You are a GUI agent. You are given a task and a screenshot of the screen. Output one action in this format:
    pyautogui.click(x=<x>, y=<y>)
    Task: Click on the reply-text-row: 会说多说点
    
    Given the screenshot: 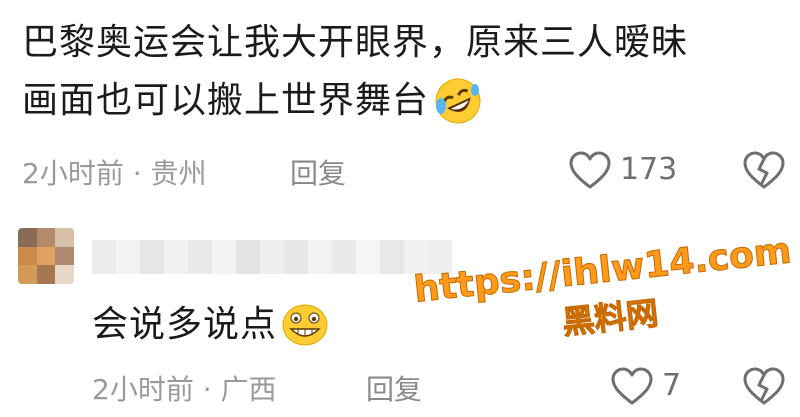 What is the action you would take?
    pyautogui.click(x=210, y=325)
    